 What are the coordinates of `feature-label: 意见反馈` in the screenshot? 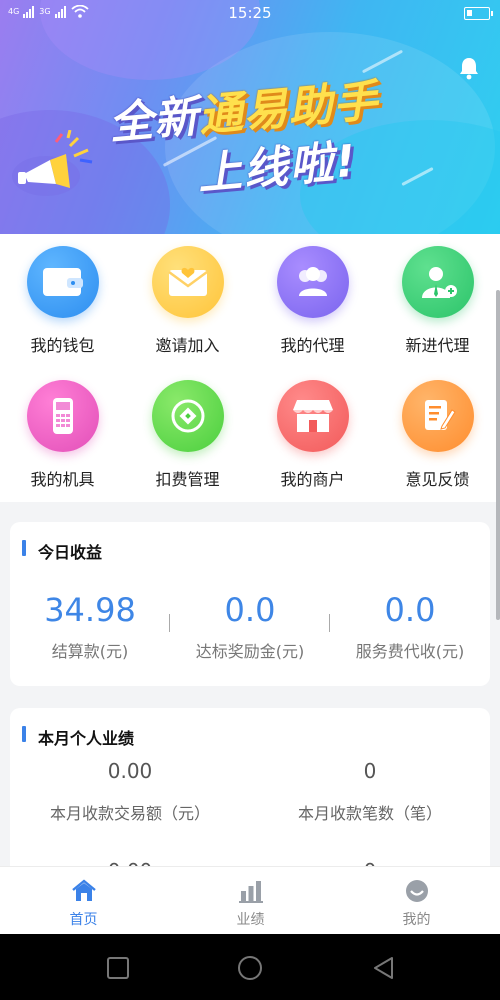 It's located at (437, 479).